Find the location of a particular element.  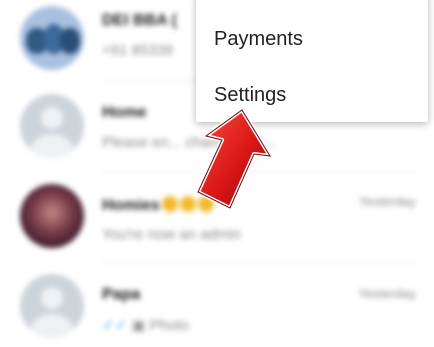

chat-subtitle: ✓✓ ▣ Photo is located at coordinates (145, 325).